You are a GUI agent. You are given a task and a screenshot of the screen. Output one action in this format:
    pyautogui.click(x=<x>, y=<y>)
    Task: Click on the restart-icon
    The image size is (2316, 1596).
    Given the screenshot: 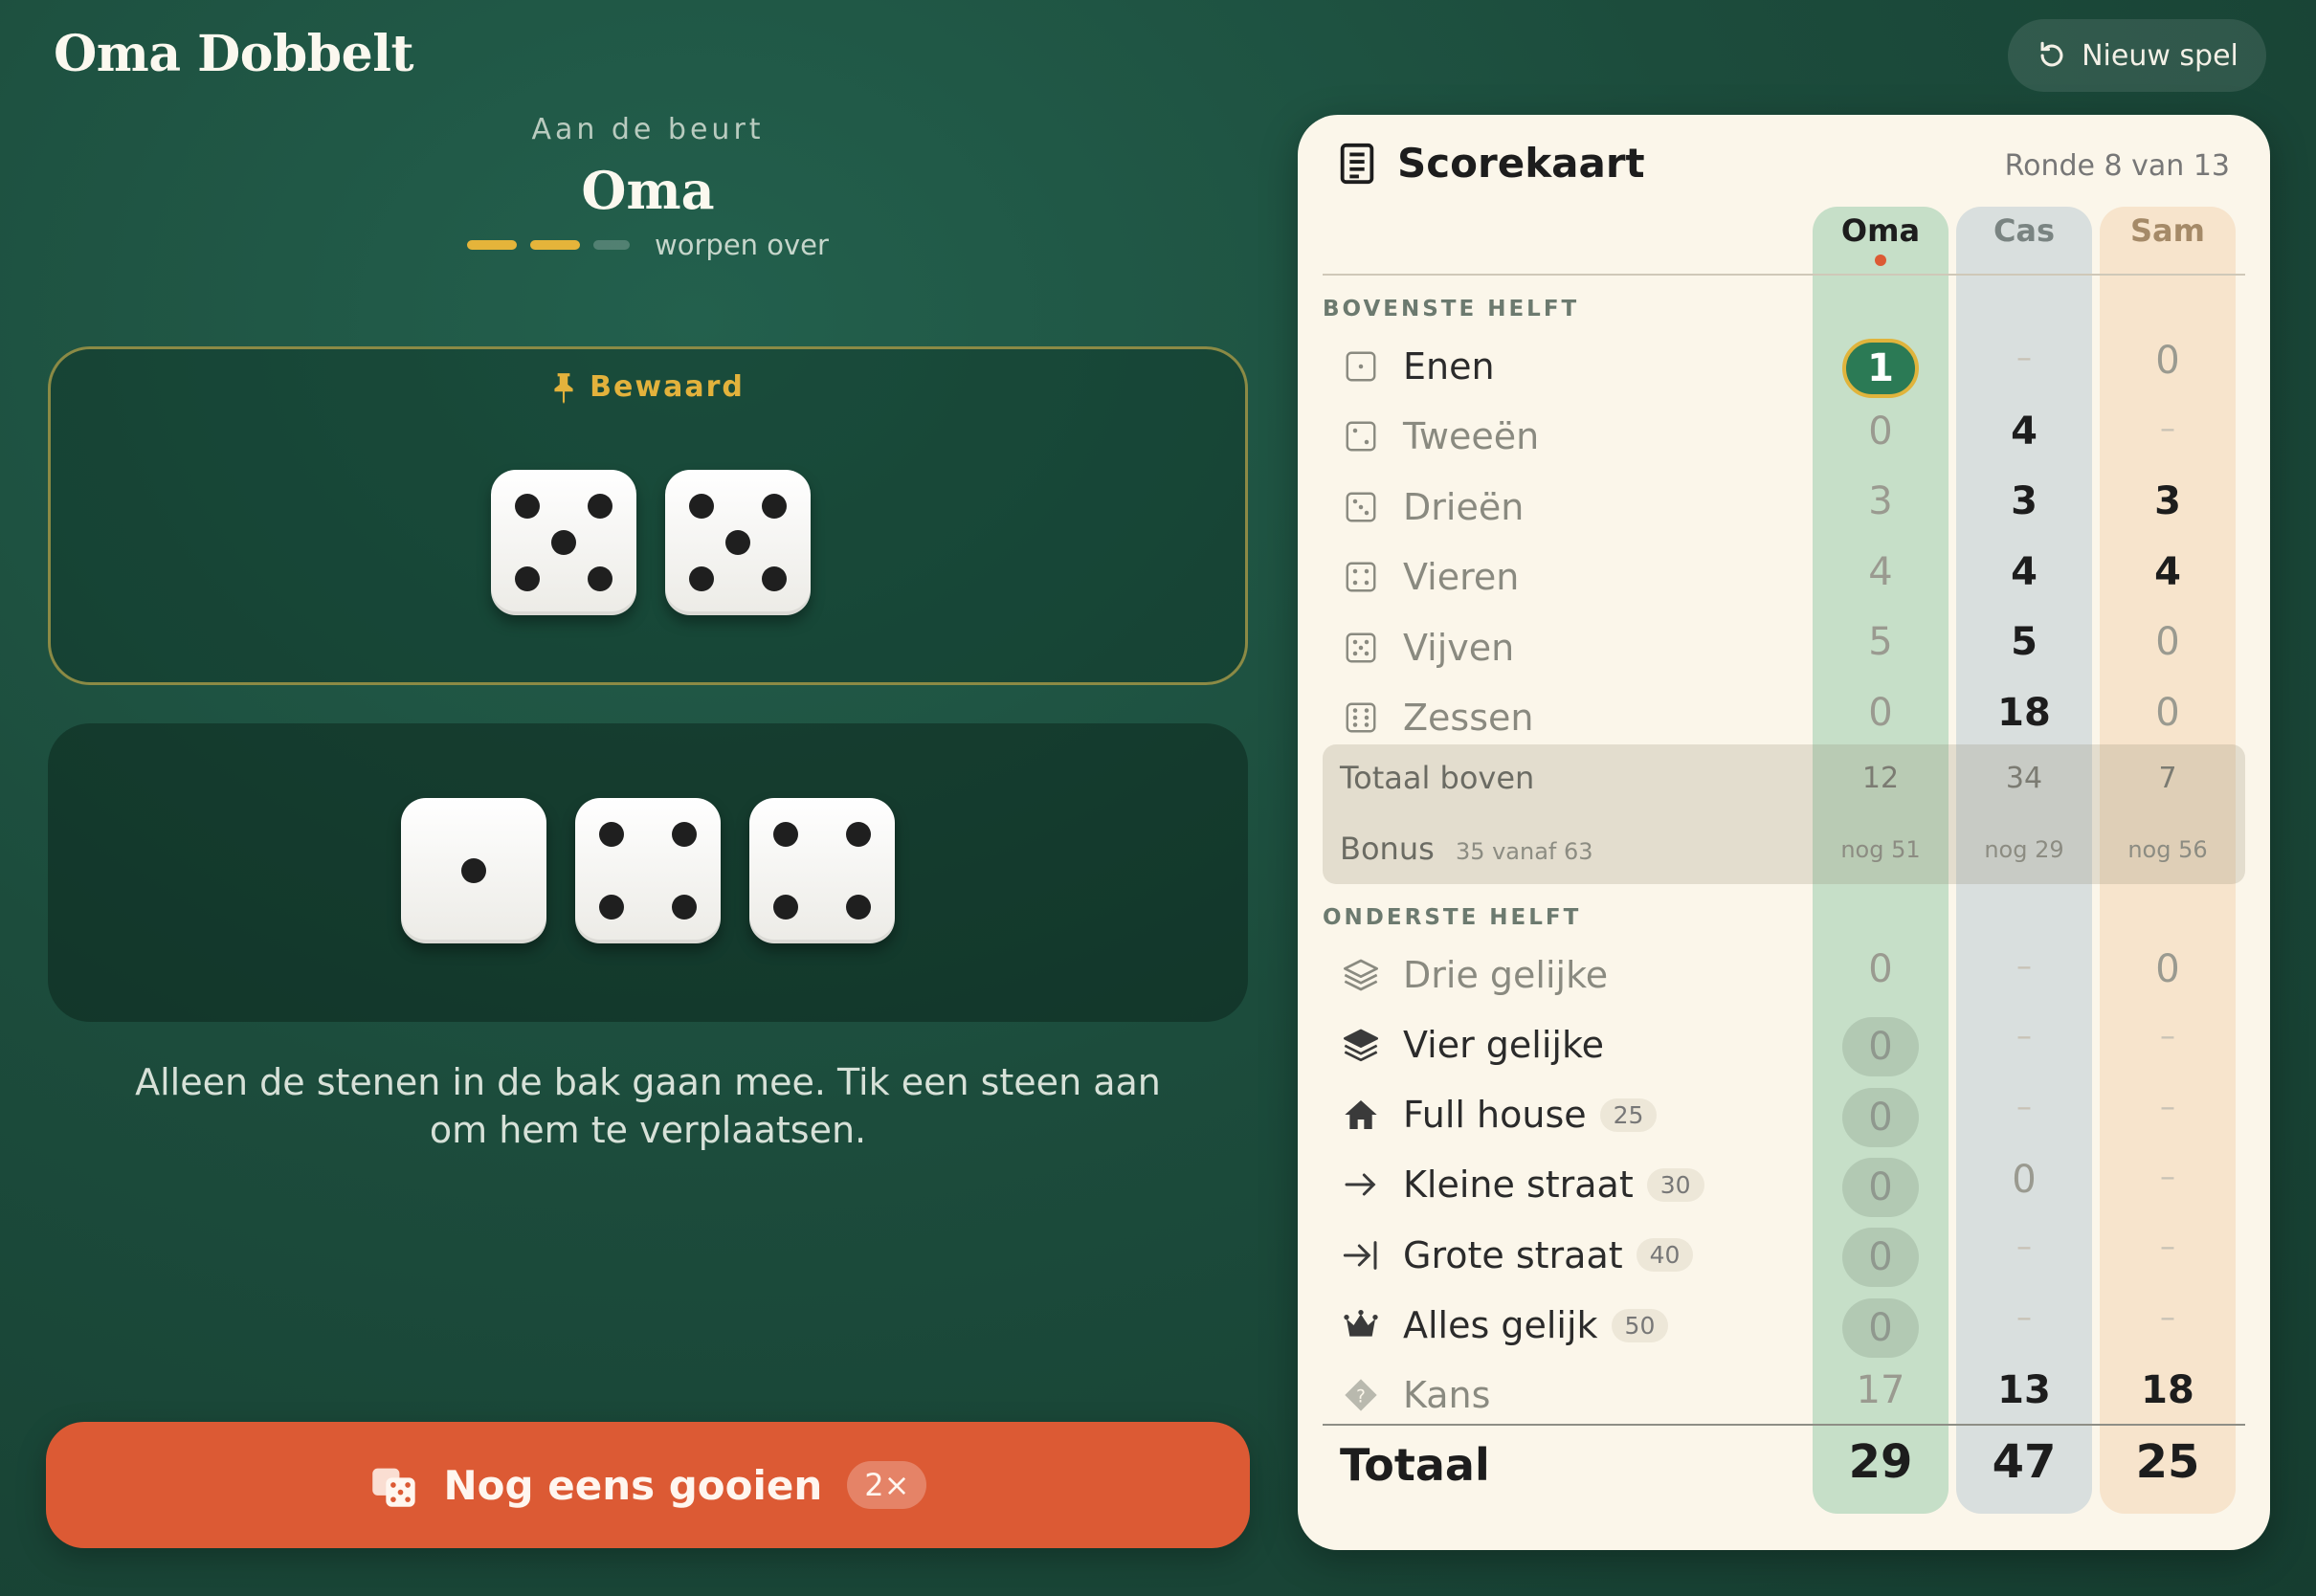 What is the action you would take?
    pyautogui.click(x=2051, y=54)
    